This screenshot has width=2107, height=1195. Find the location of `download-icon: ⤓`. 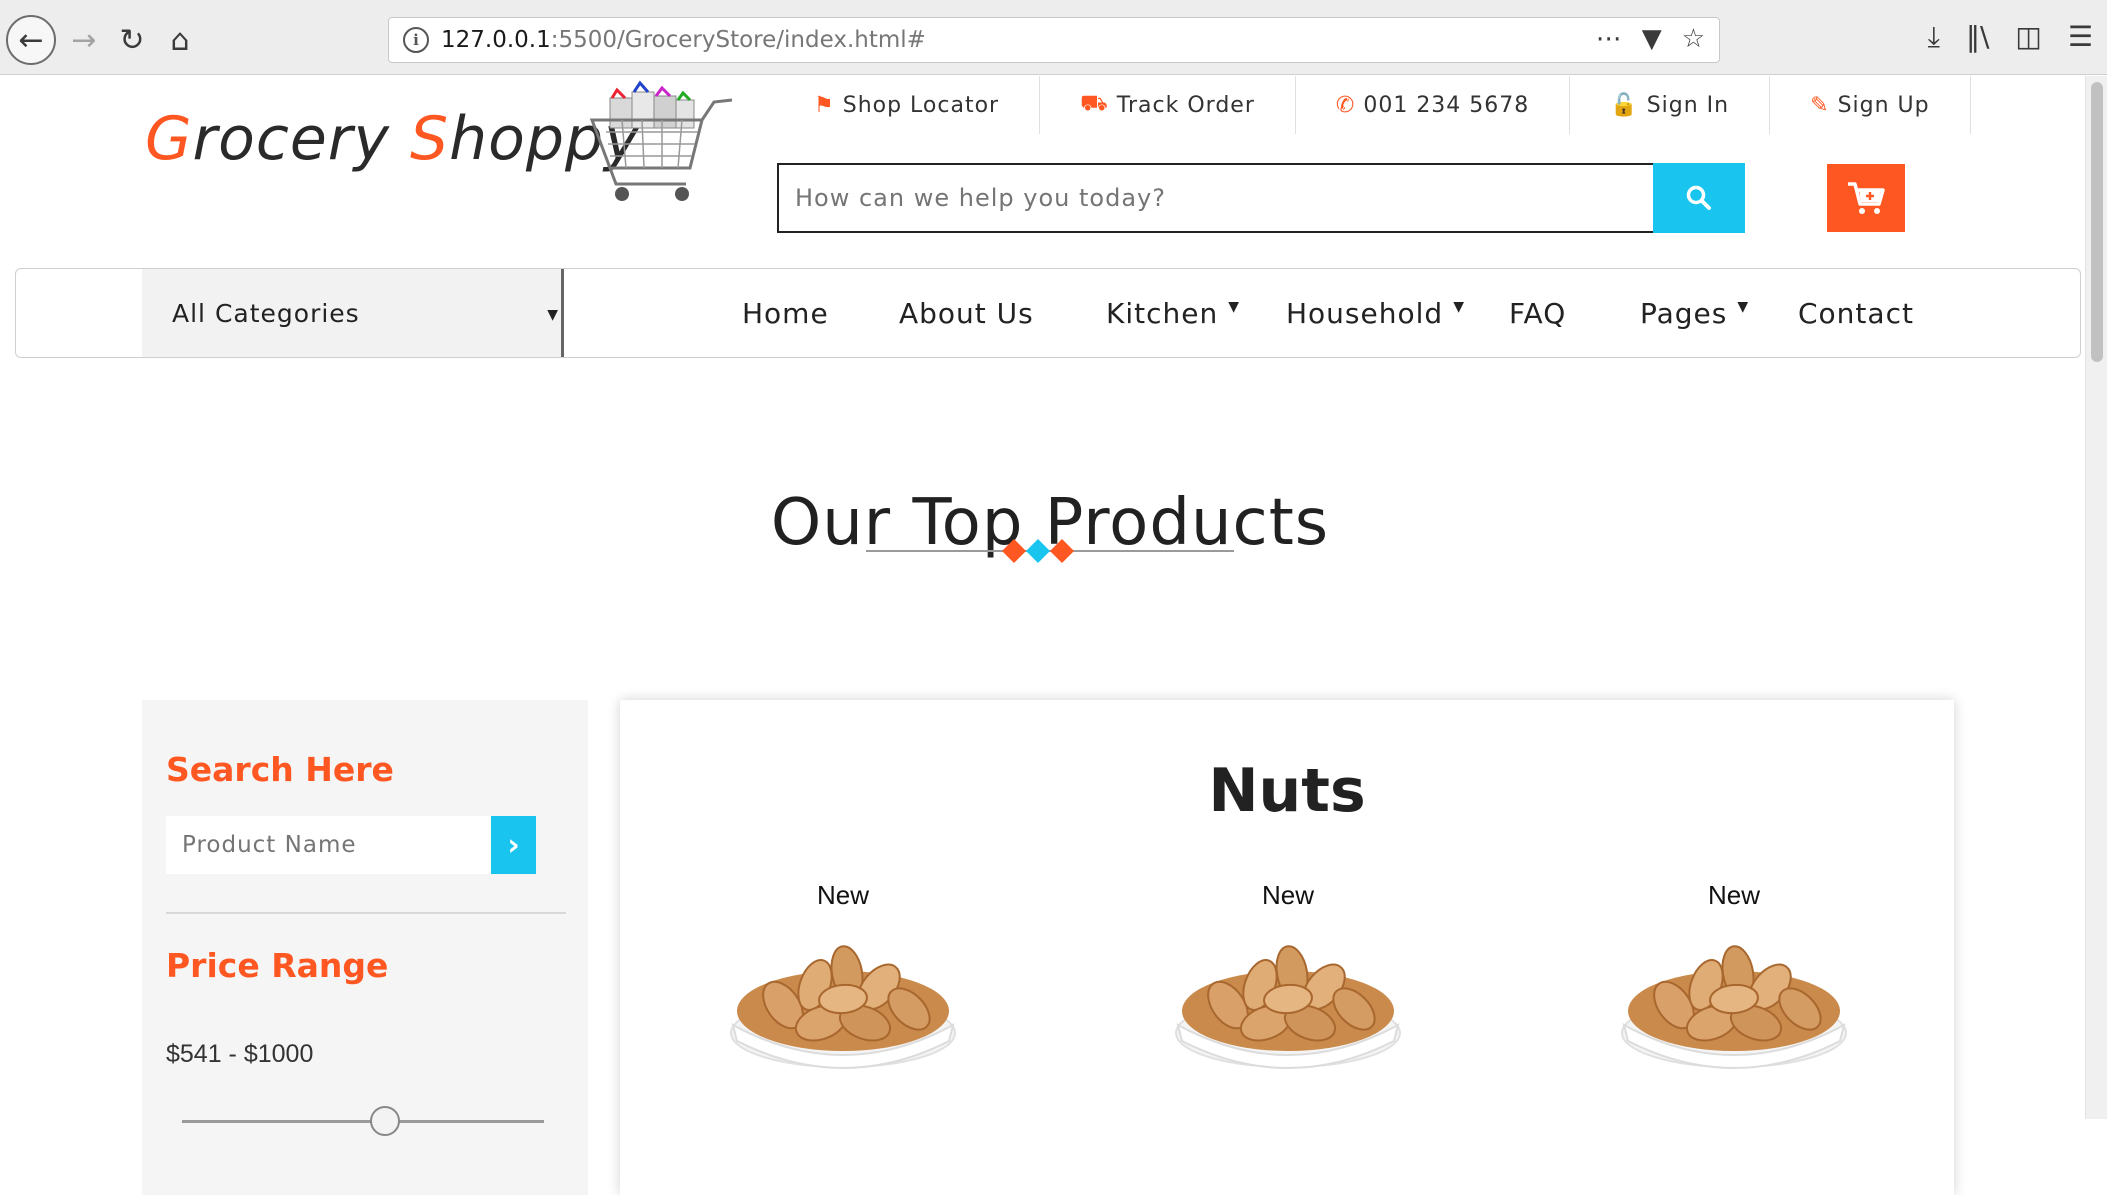

download-icon: ⤓ is located at coordinates (1934, 37).